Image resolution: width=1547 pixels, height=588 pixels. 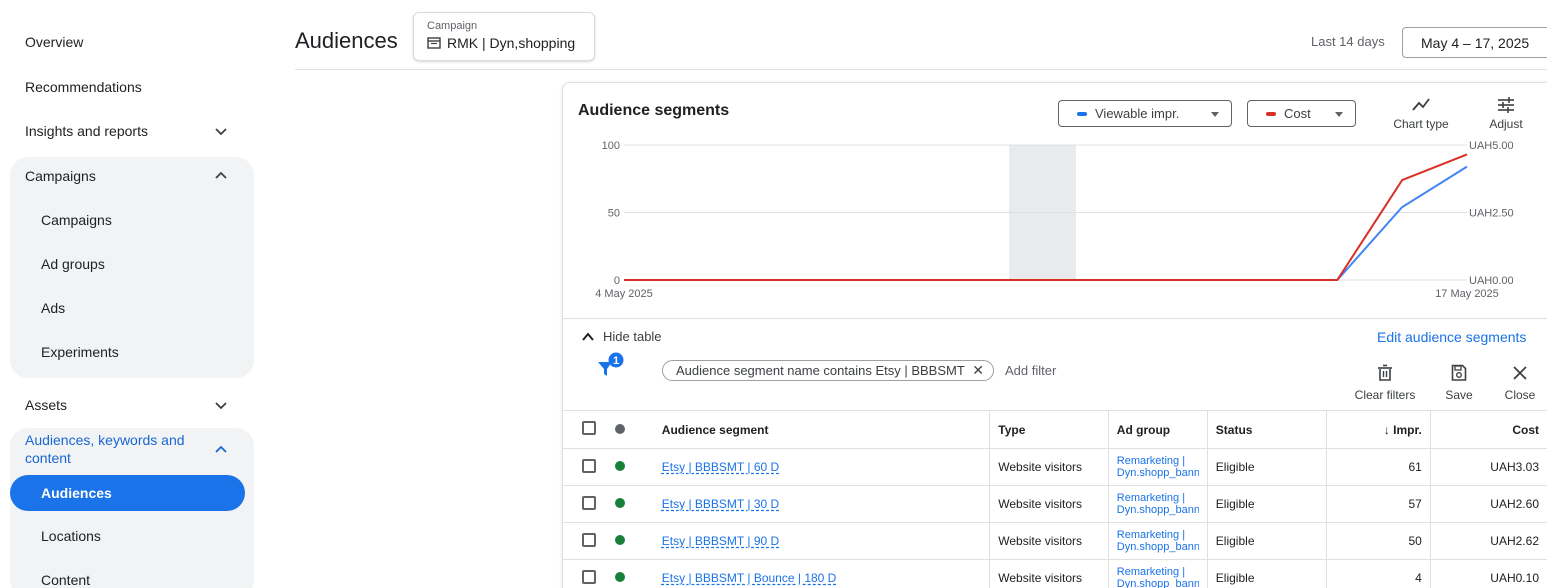 I want to click on add-filter-button: Add filter, so click(x=1030, y=370).